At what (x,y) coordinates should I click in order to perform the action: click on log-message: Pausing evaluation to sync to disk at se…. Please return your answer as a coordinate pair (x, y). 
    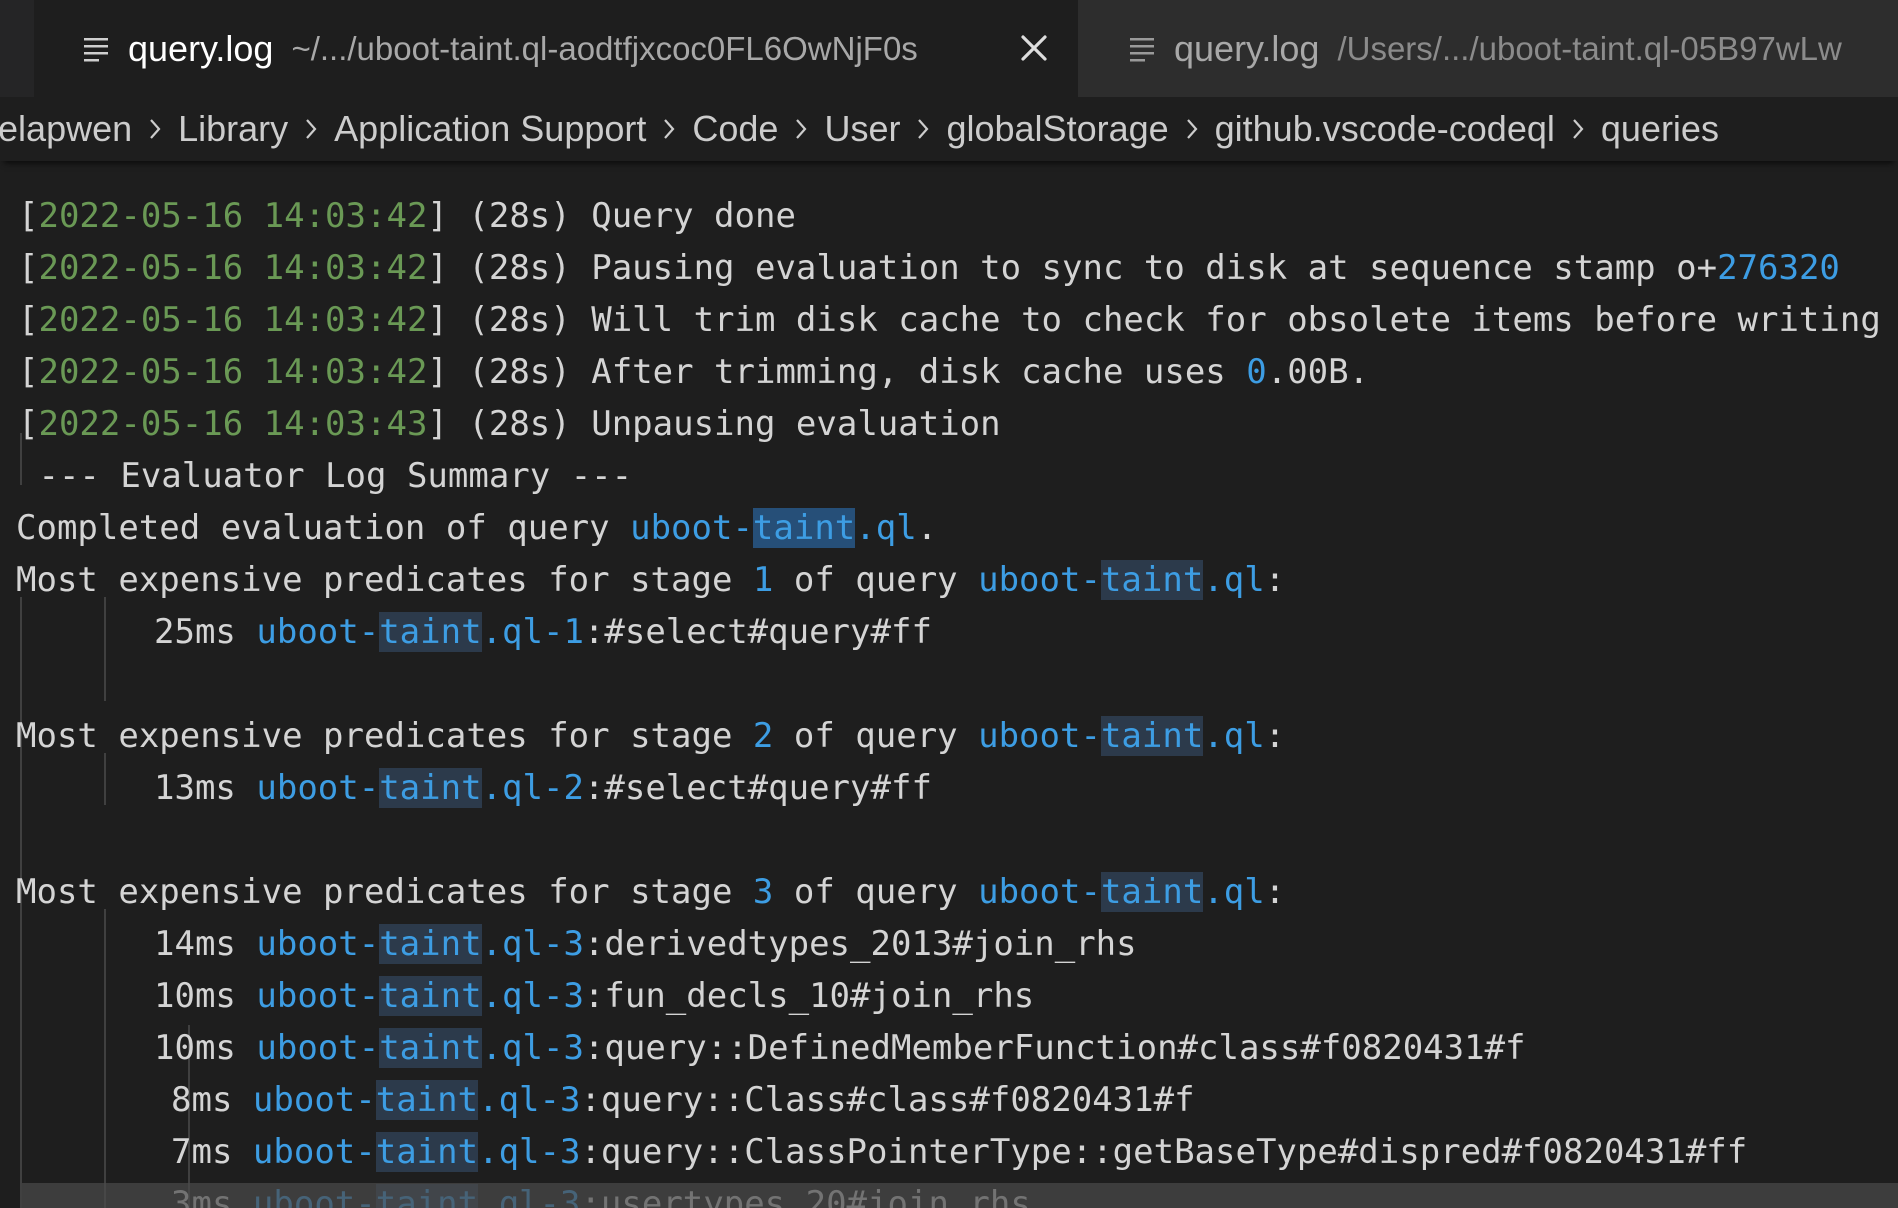
    Looking at the image, I should click on (1154, 268).